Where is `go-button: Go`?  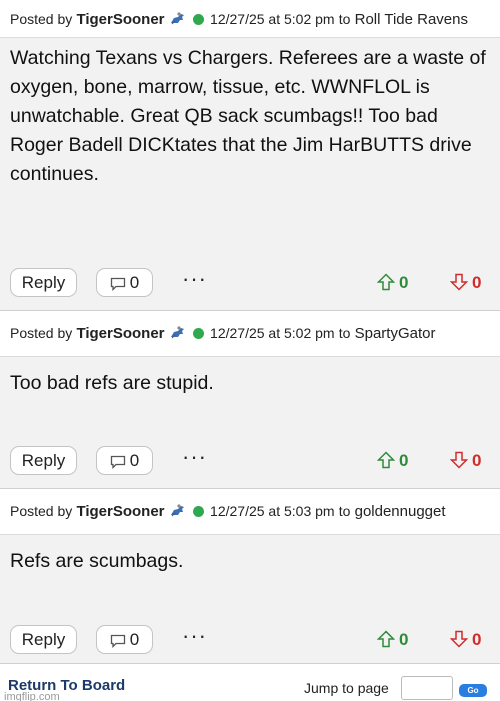
go-button: Go is located at coordinates (473, 690).